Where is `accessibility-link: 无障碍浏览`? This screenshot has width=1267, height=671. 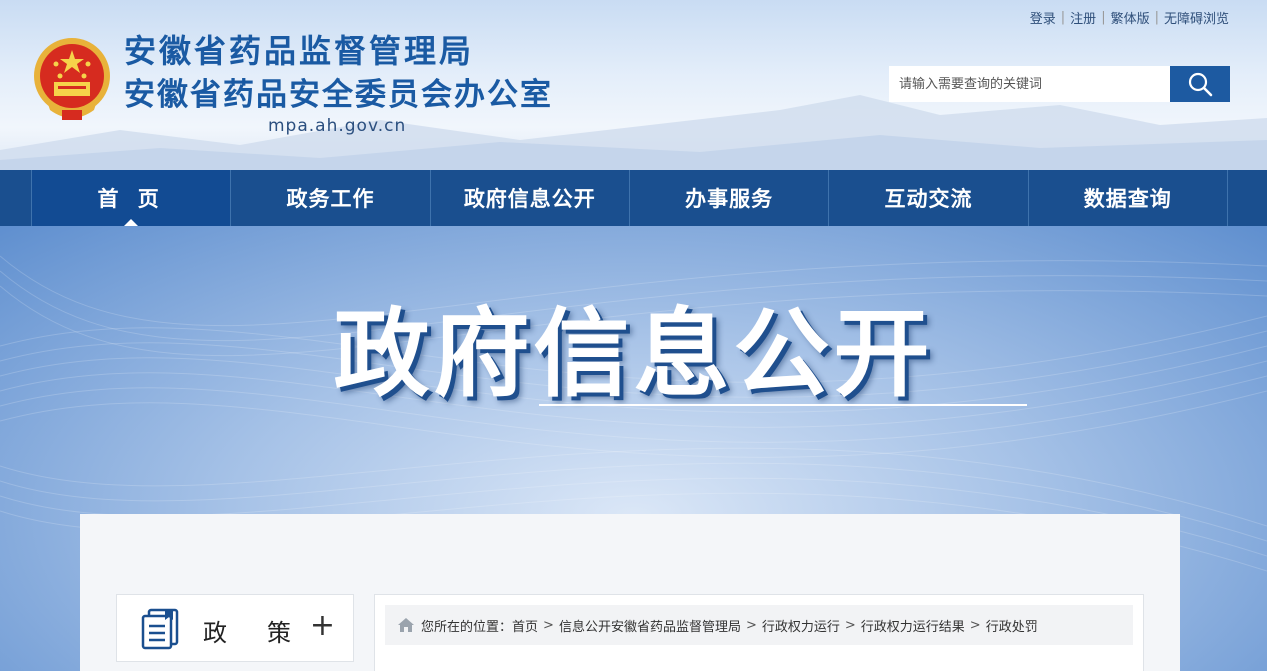 accessibility-link: 无障碍浏览 is located at coordinates (1196, 17).